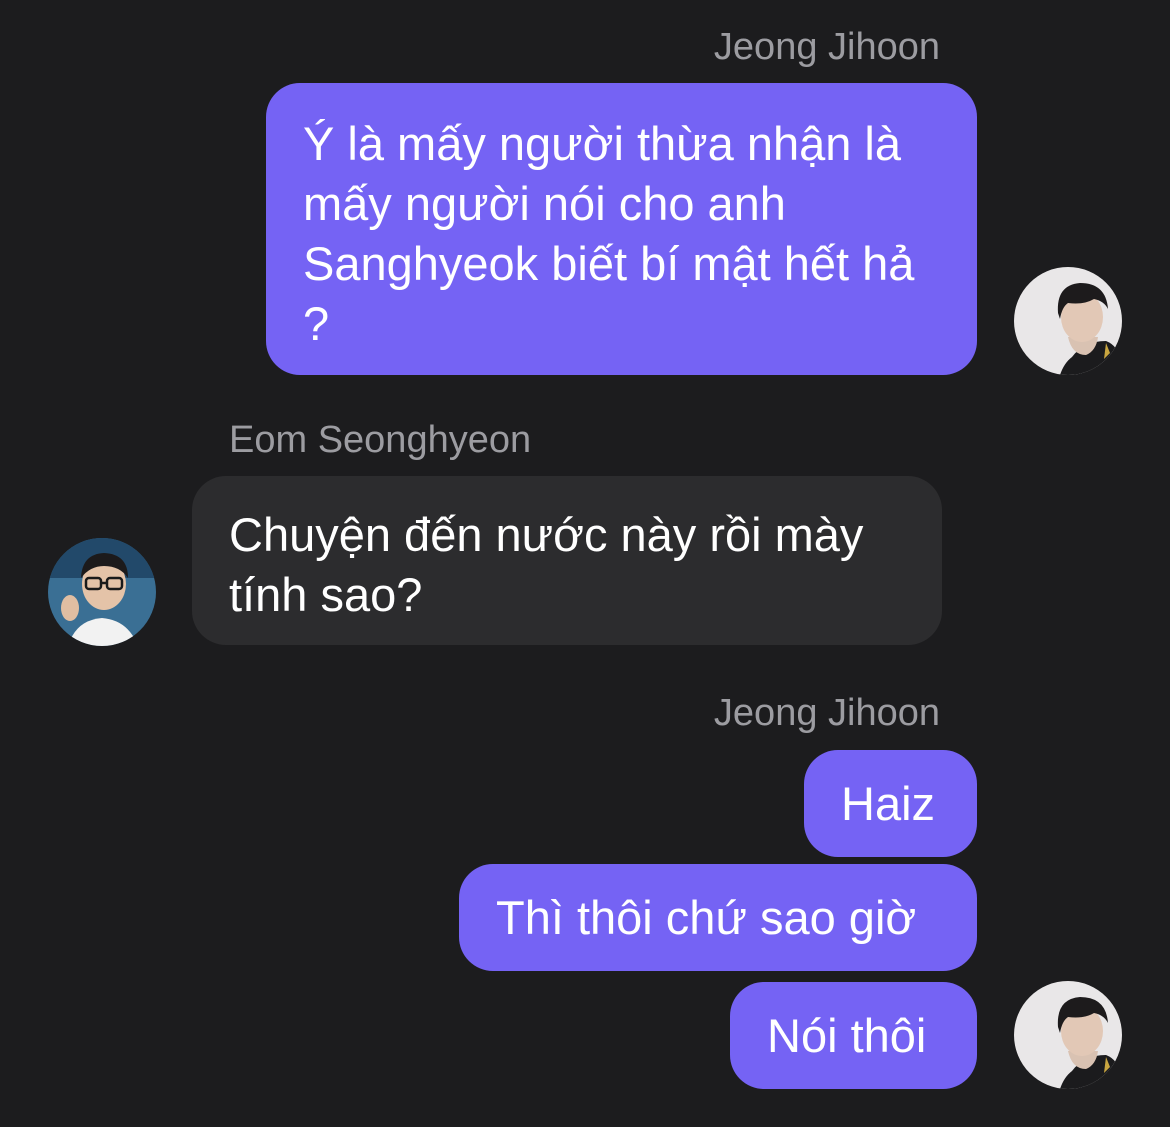 The width and height of the screenshot is (1170, 1127). What do you see at coordinates (853, 1035) in the screenshot?
I see `message-bubble-outgoing: Nói thôi` at bounding box center [853, 1035].